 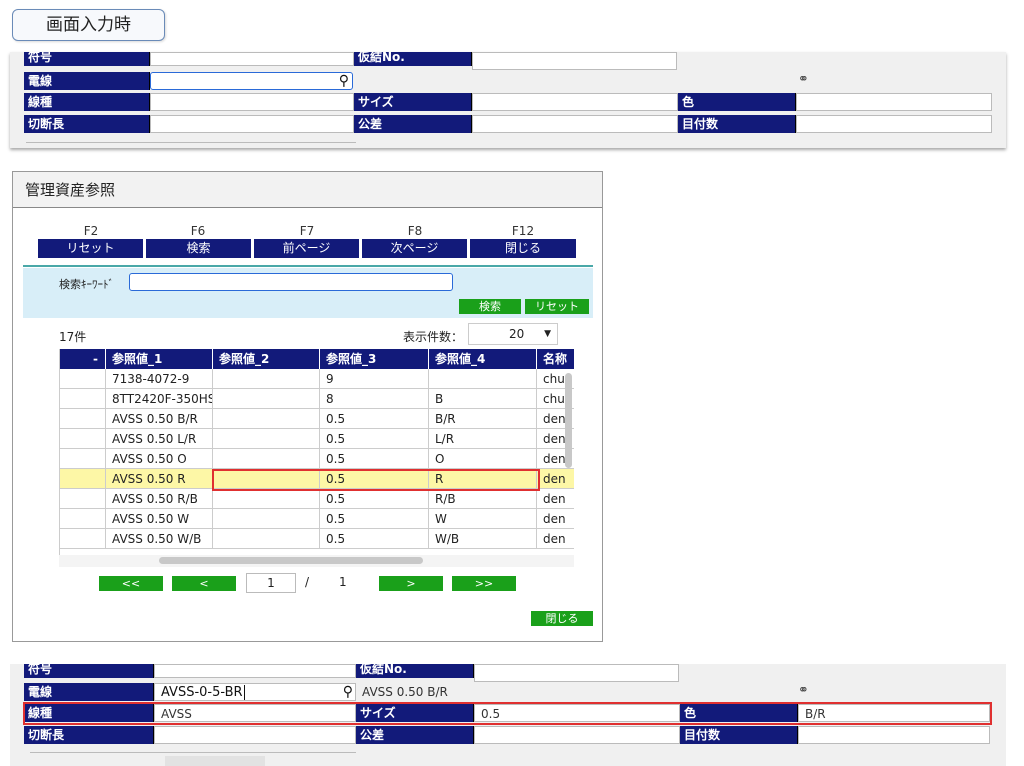 What do you see at coordinates (575, 102) in the screenshot?
I see `size-field` at bounding box center [575, 102].